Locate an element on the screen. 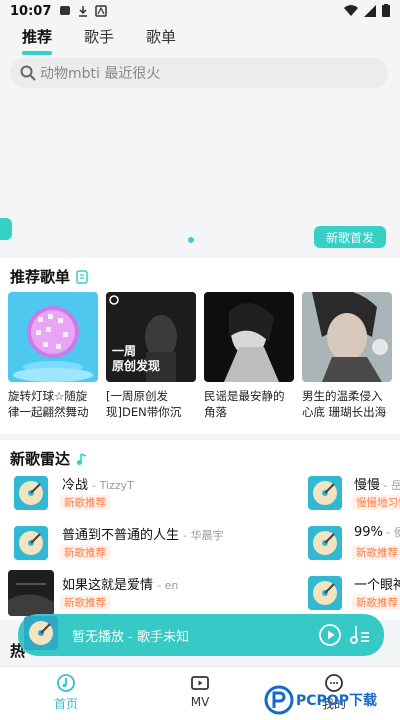  song-title: 冷战 - TizzyT is located at coordinates (98, 483).